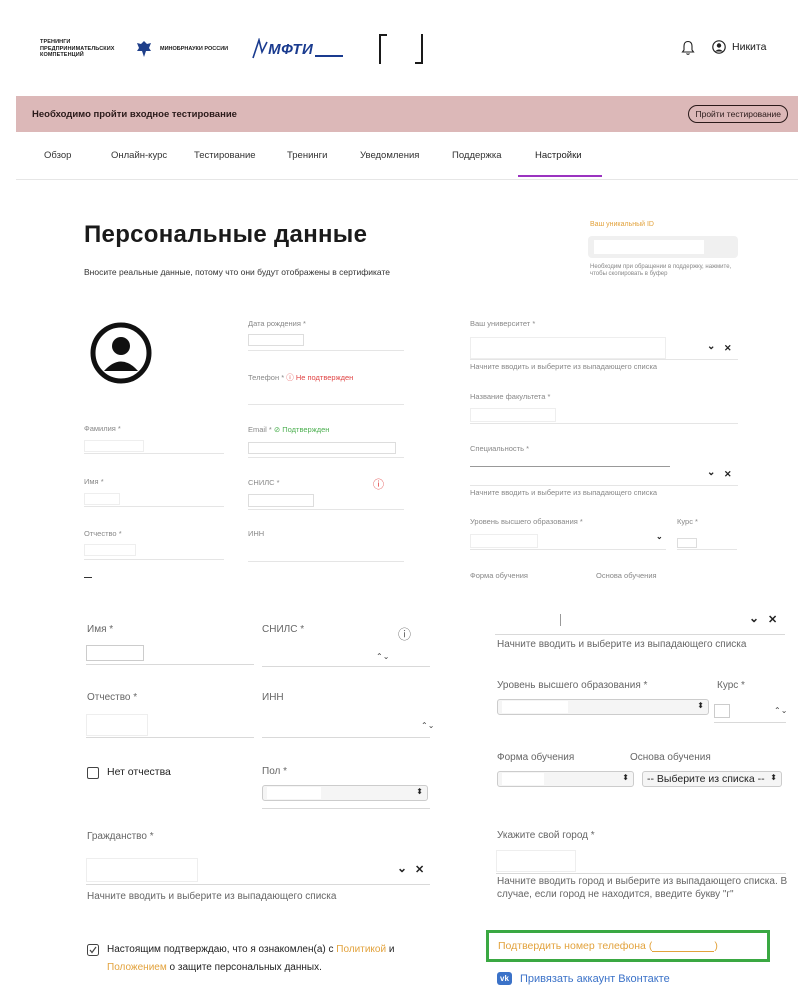 The width and height of the screenshot is (798, 985). Describe the element at coordinates (536, 861) in the screenshot. I see `city-input` at that location.